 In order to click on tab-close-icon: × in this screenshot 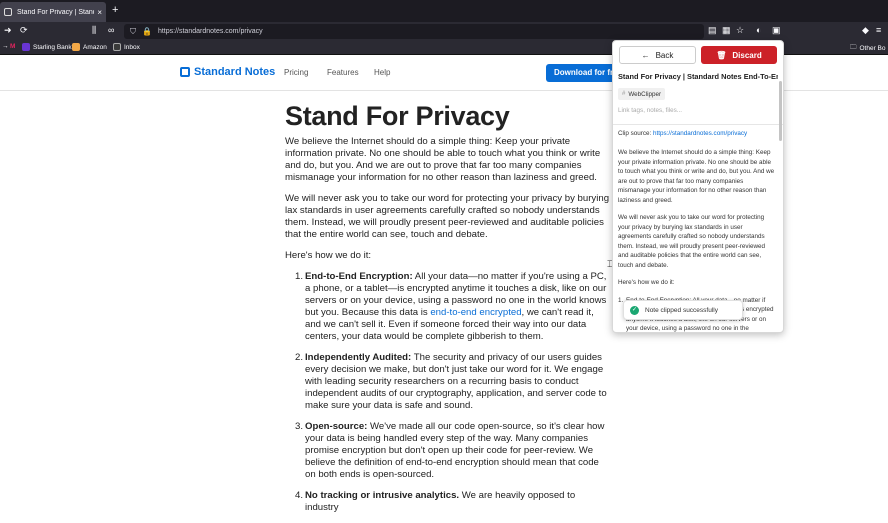, I will do `click(99, 12)`.